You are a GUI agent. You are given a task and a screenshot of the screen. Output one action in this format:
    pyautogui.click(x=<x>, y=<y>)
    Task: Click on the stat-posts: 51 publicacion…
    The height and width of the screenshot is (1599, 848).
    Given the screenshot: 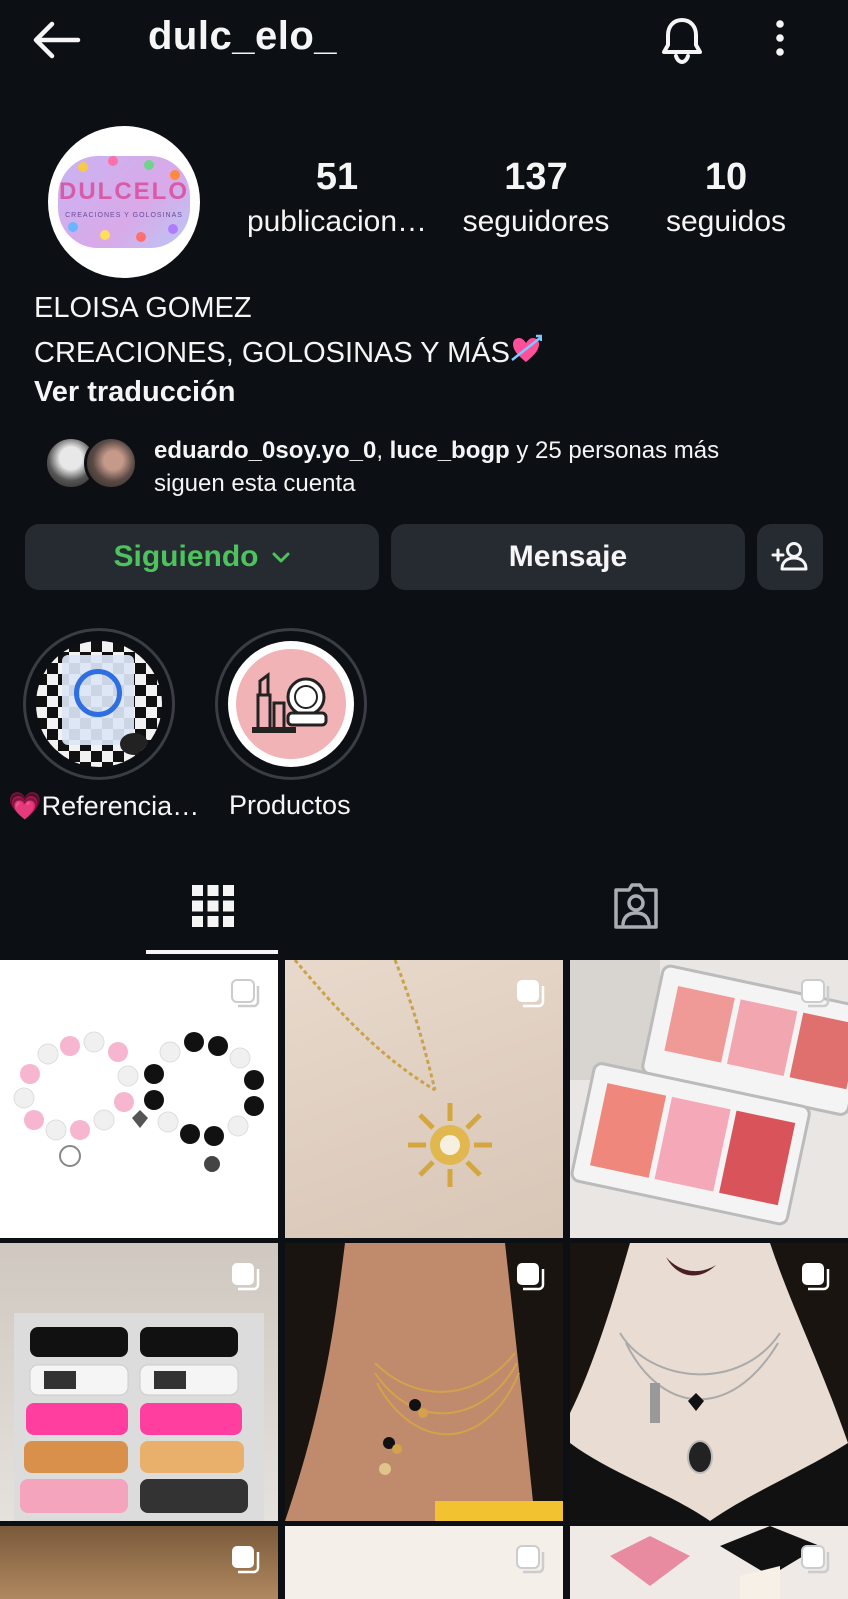 What is the action you would take?
    pyautogui.click(x=337, y=197)
    